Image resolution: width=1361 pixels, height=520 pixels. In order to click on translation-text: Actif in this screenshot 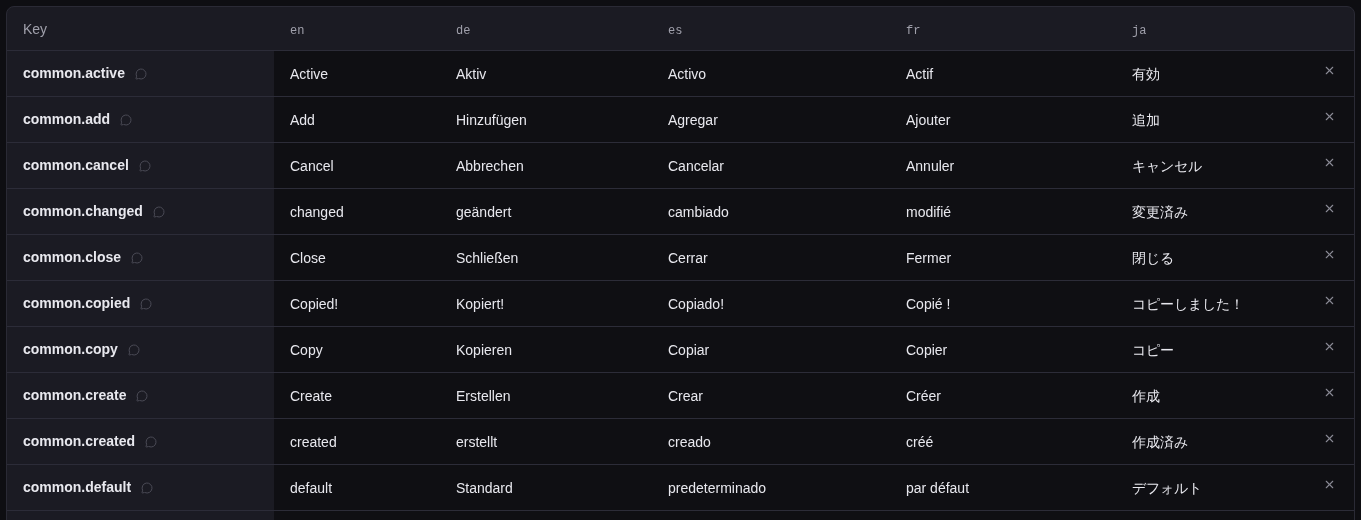, I will do `click(920, 73)`.